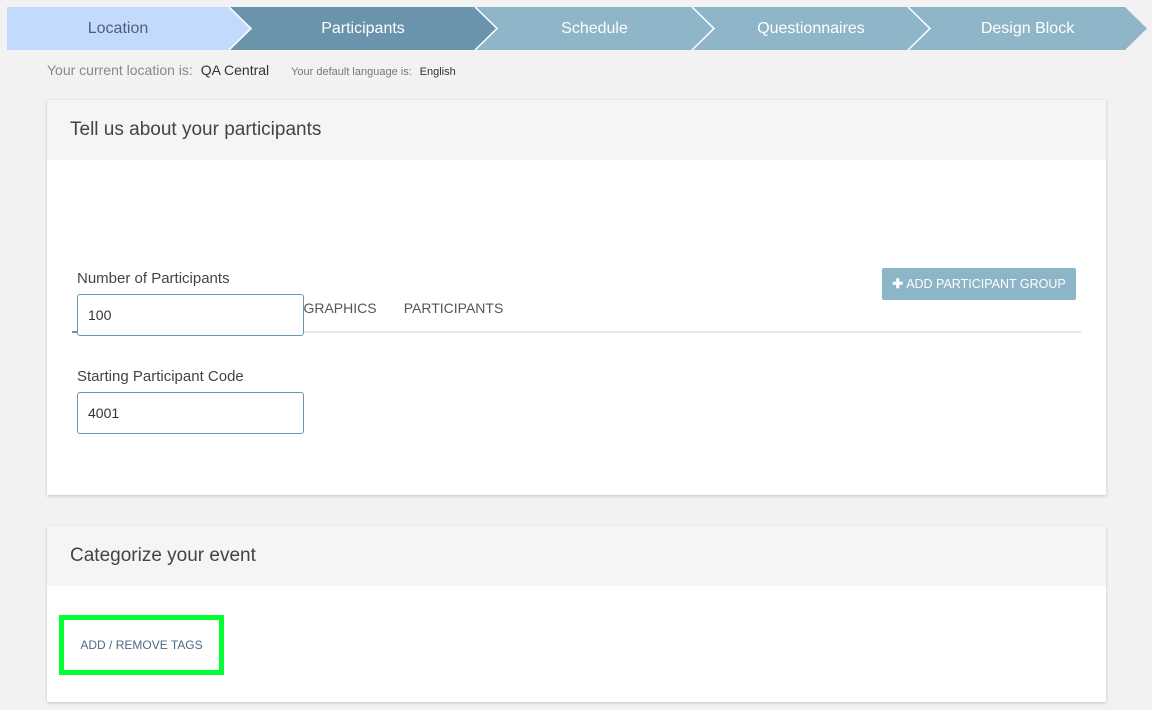 The width and height of the screenshot is (1152, 710). What do you see at coordinates (160, 376) in the screenshot?
I see `starting-participant-code-label: Starting Participant Code` at bounding box center [160, 376].